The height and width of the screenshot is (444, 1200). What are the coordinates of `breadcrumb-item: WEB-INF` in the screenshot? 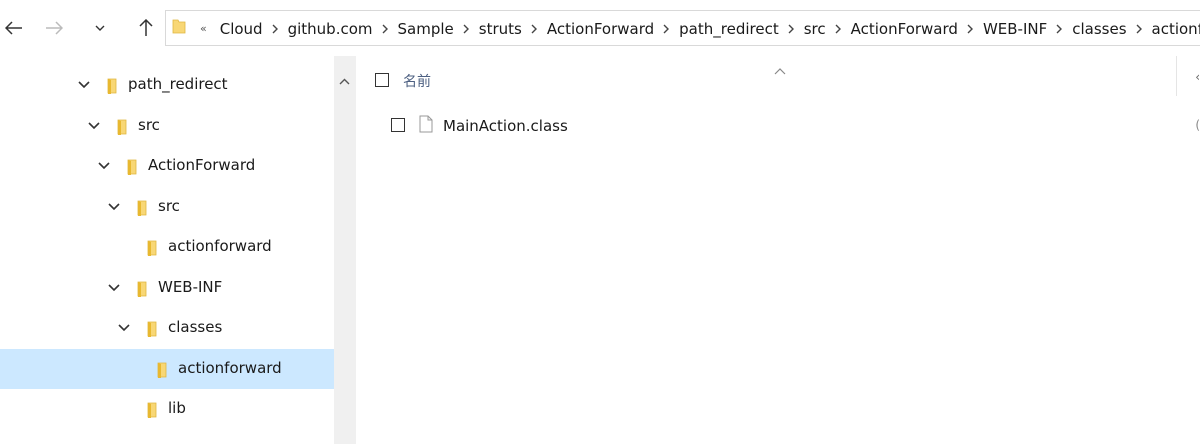 It's located at (1015, 29).